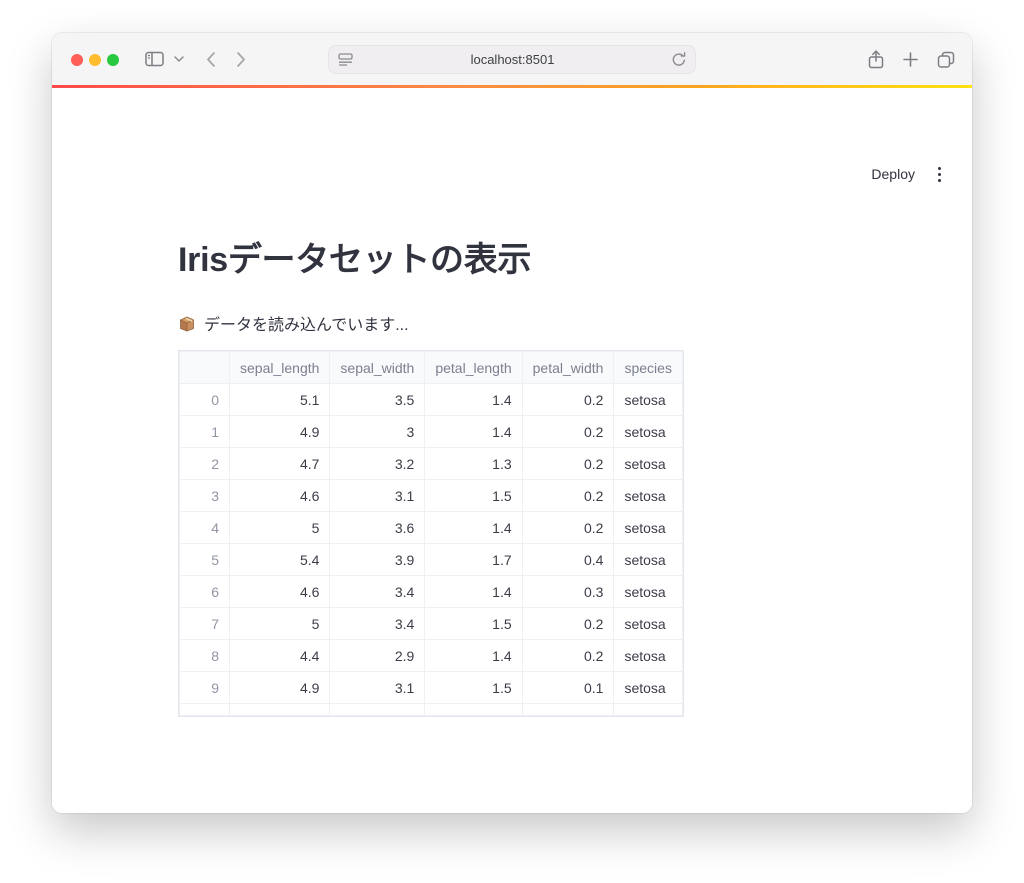 This screenshot has width=1024, height=883. I want to click on zoom-window-button, so click(113, 60).